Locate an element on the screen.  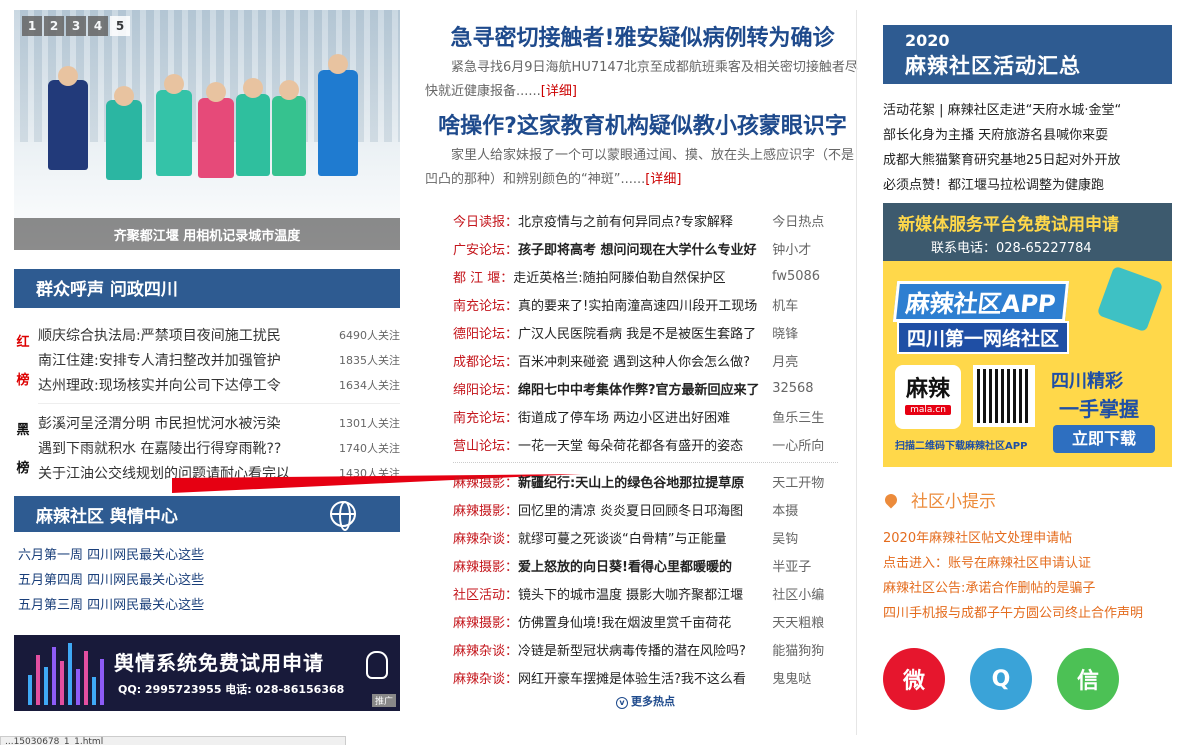
news-title: 北京疫情与之前有何异同点?专家解释 is located at coordinates (645, 220).